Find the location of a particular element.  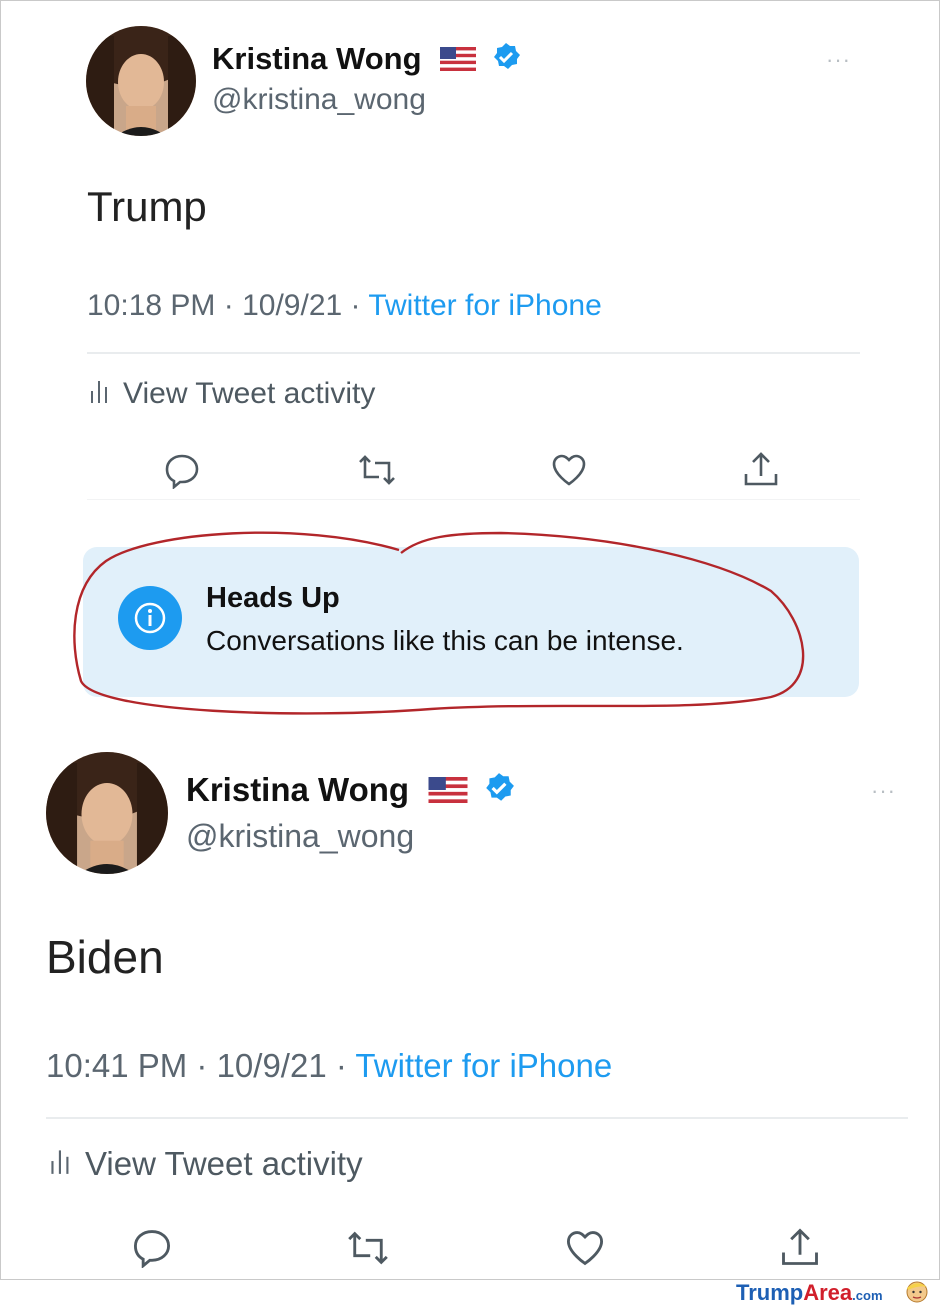

retweet-icon is located at coordinates (368, 1248).